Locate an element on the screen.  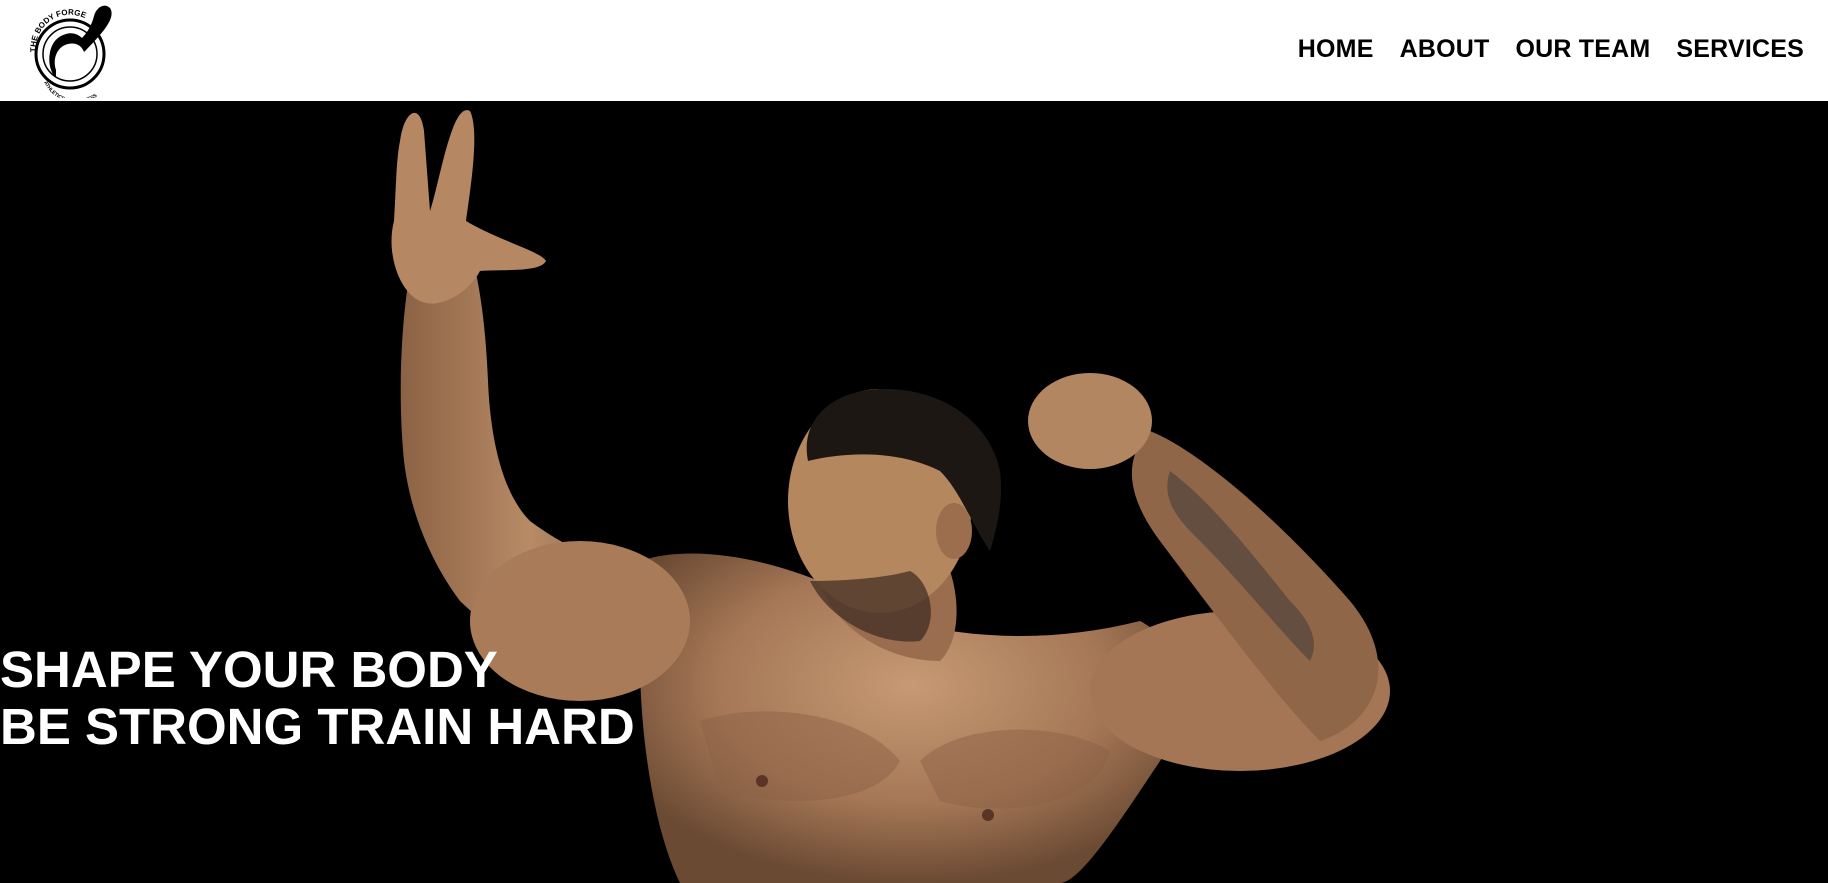
hero-line-2: BE STRONG TRAIN HARD is located at coordinates (317, 726).